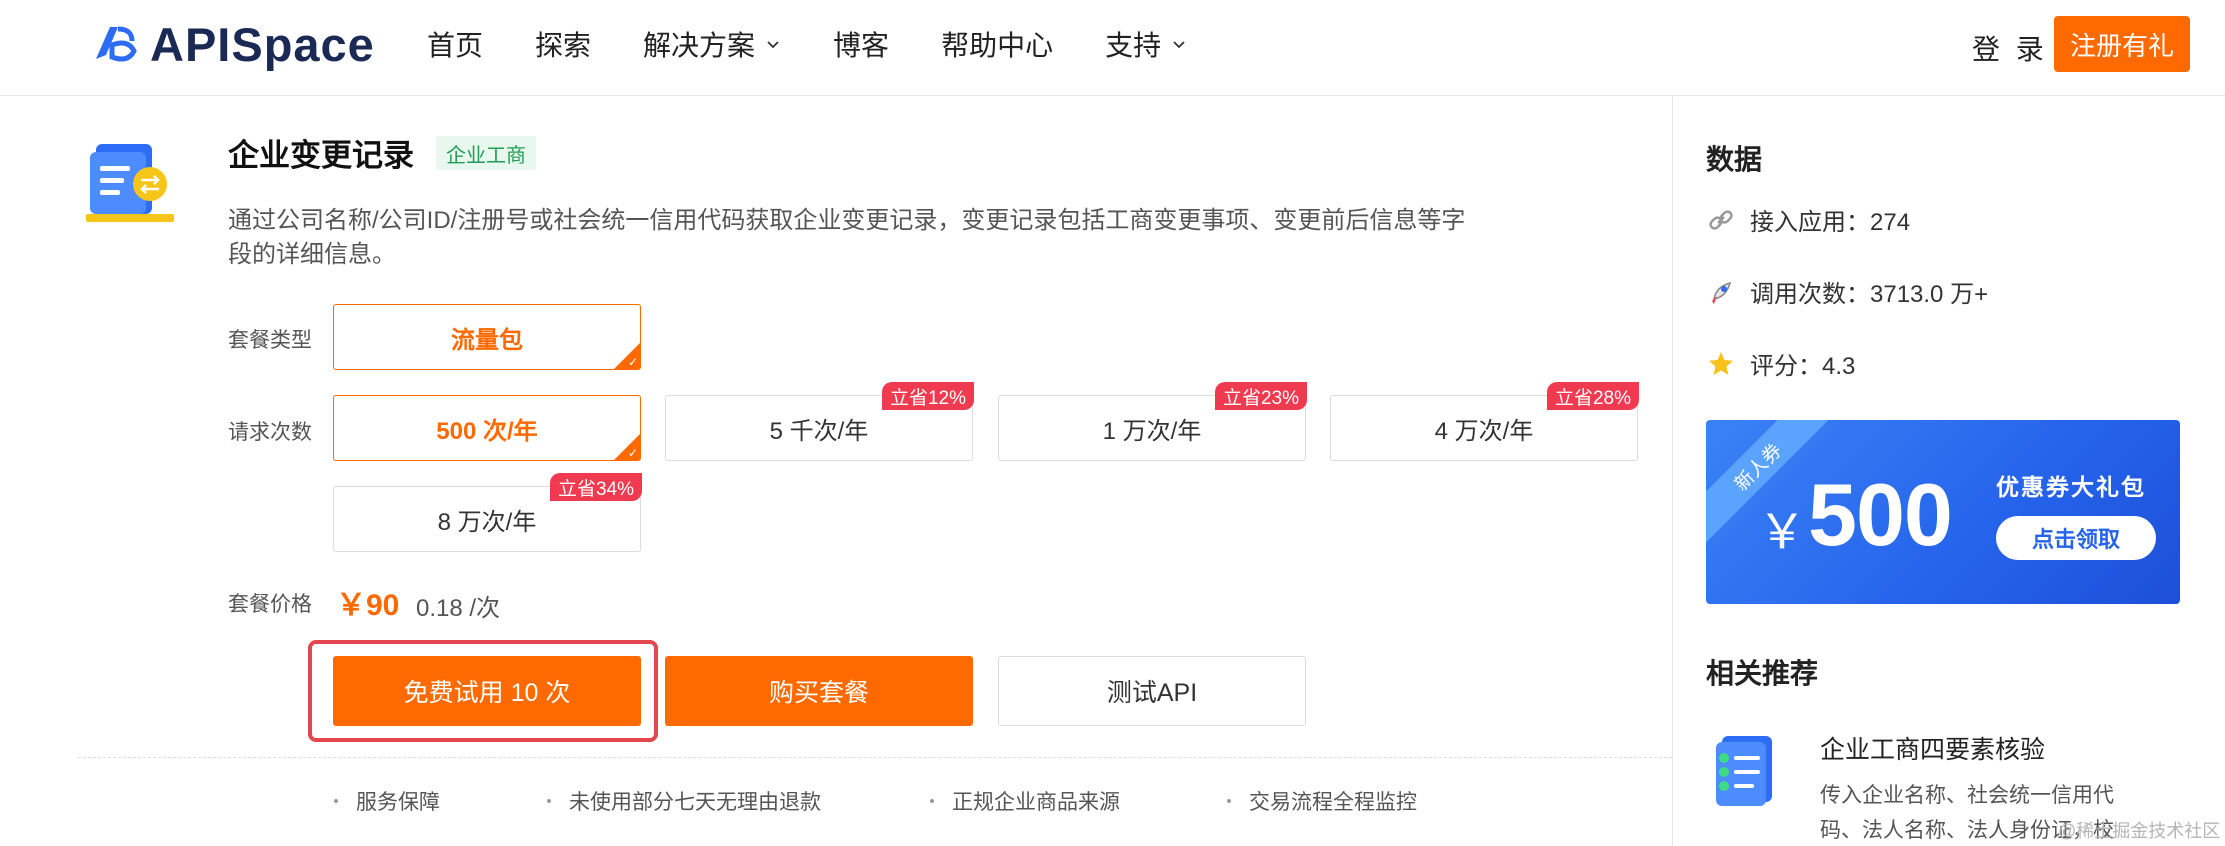  Describe the element at coordinates (875, 757) in the screenshot. I see `divider` at that location.